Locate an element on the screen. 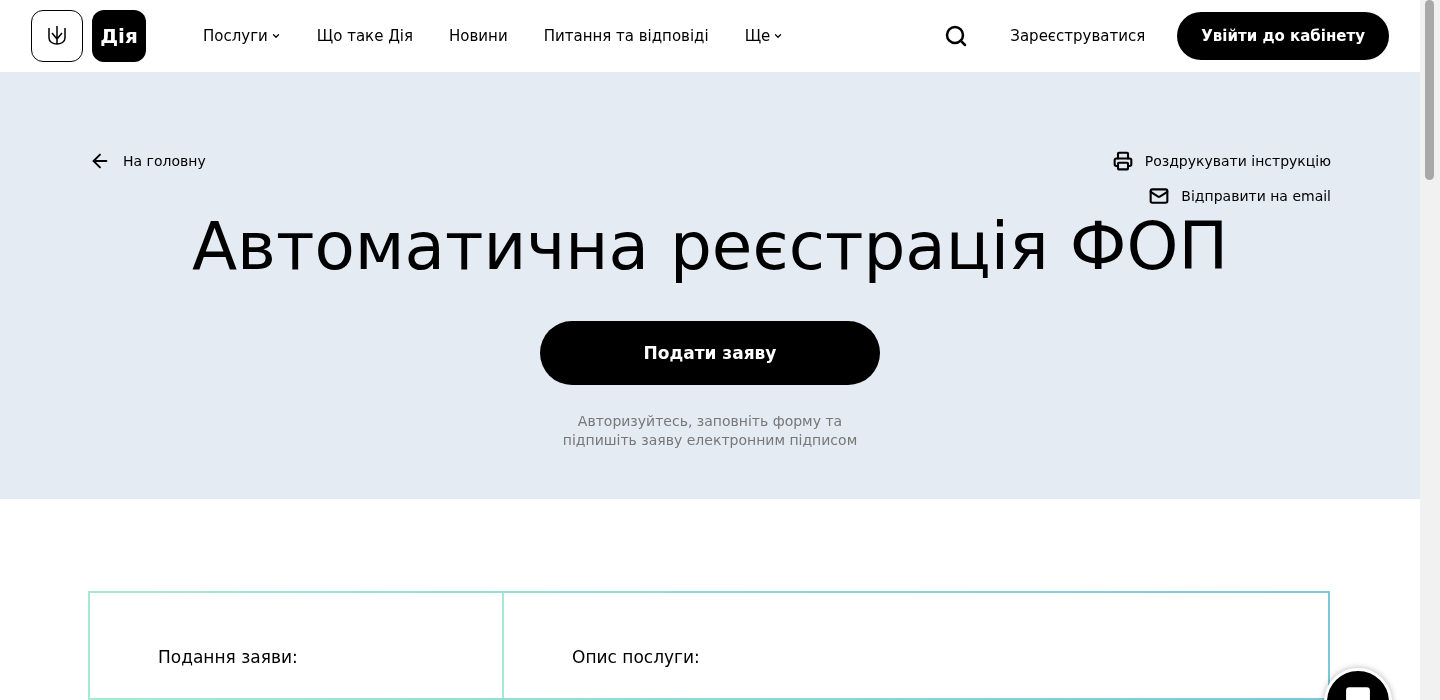 This screenshot has height=700, width=1440. section-heading: Подання заяви: is located at coordinates (228, 657).